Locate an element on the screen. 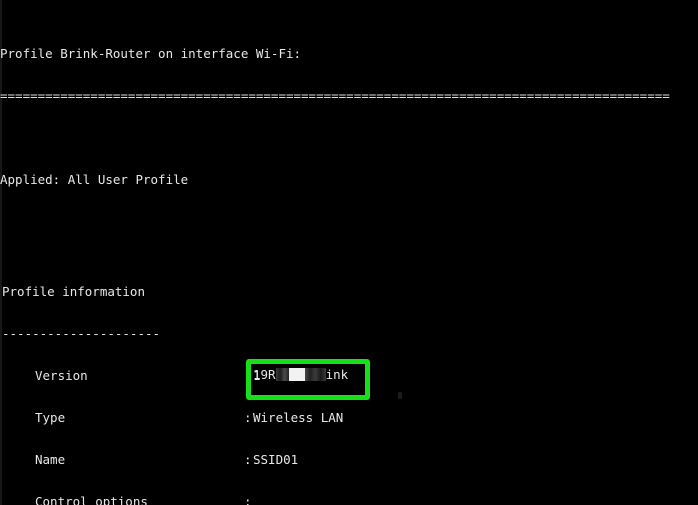 The width and height of the screenshot is (698, 505). table-row: Type : Wireless LAN is located at coordinates (349, 418).